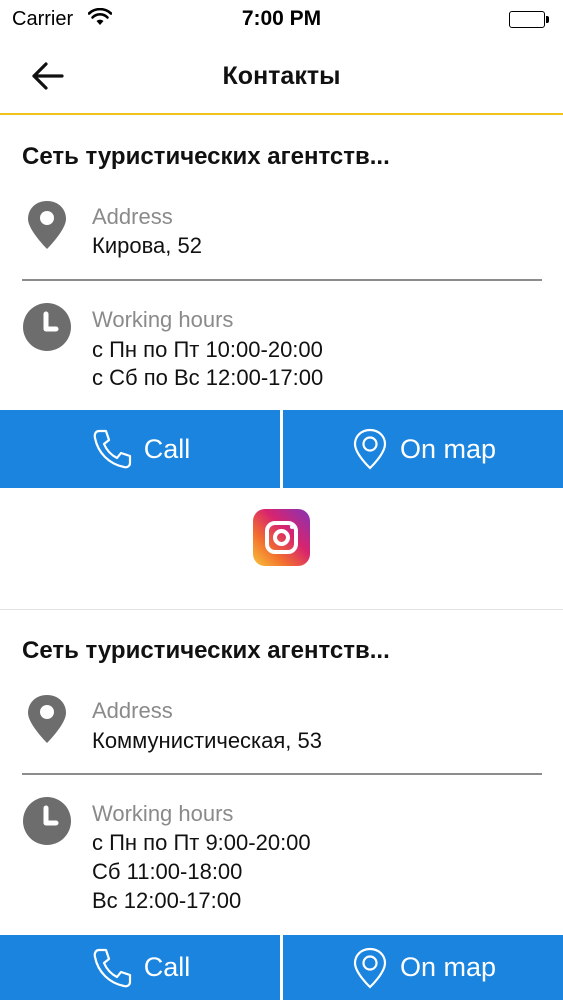 This screenshot has width=563, height=1000. What do you see at coordinates (207, 349) in the screenshot?
I see `hours-line: с Пн по Пт 10:00-20:00` at bounding box center [207, 349].